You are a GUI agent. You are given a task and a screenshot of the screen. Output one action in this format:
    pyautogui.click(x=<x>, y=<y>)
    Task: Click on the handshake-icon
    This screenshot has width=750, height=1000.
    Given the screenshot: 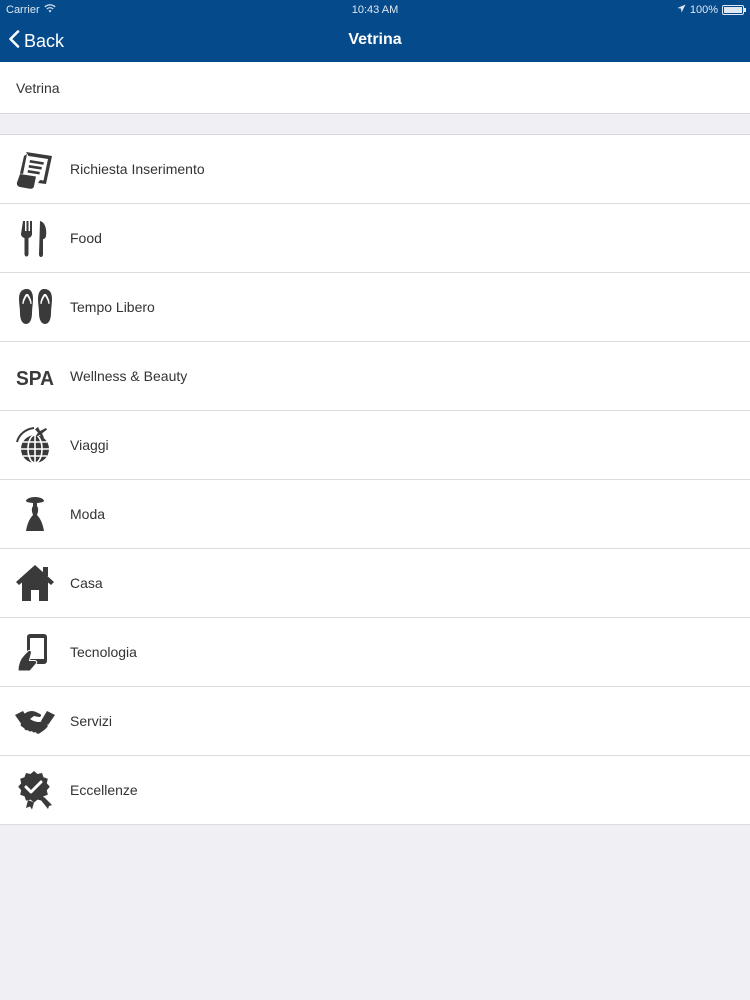 What is the action you would take?
    pyautogui.click(x=35, y=721)
    